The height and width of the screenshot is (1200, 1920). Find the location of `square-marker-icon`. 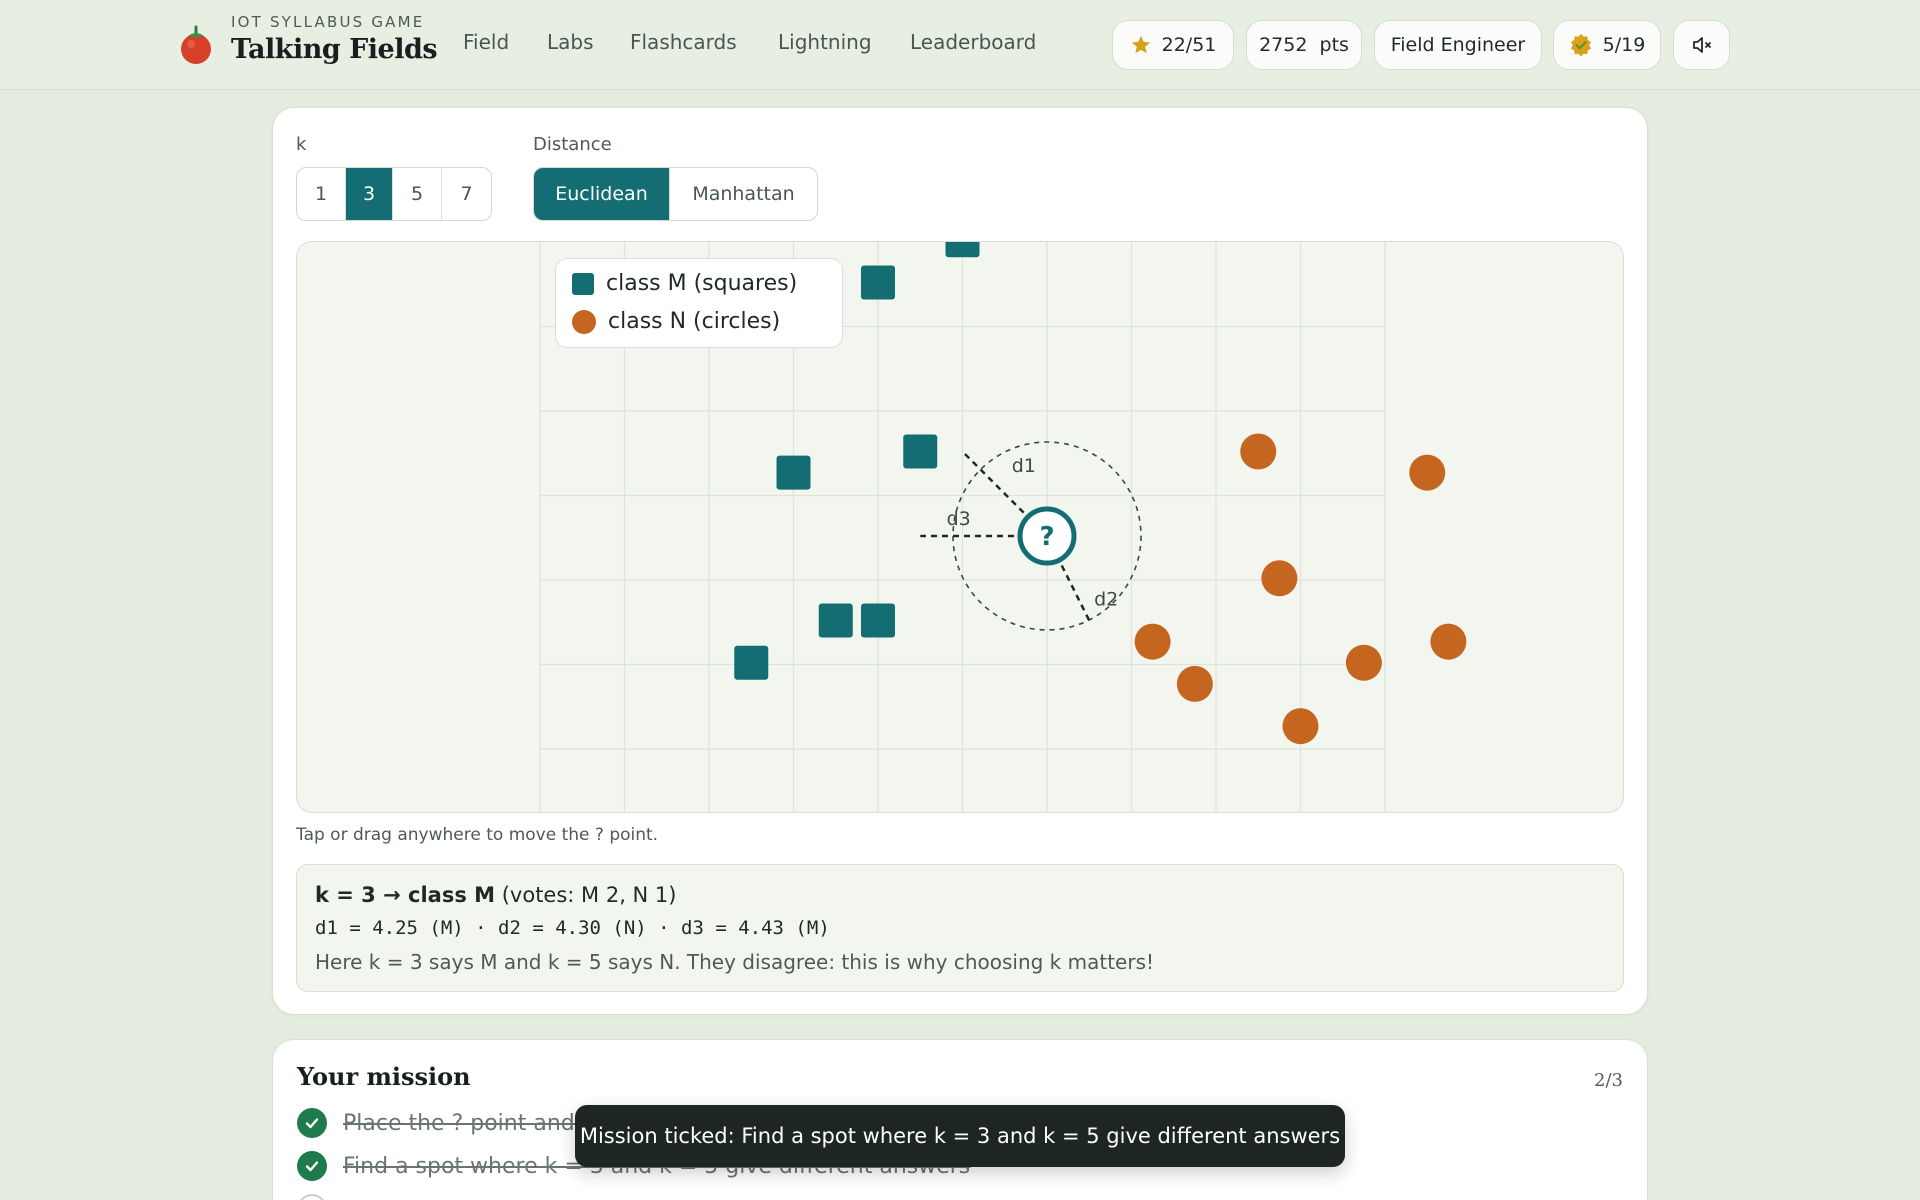

square-marker-icon is located at coordinates (583, 283).